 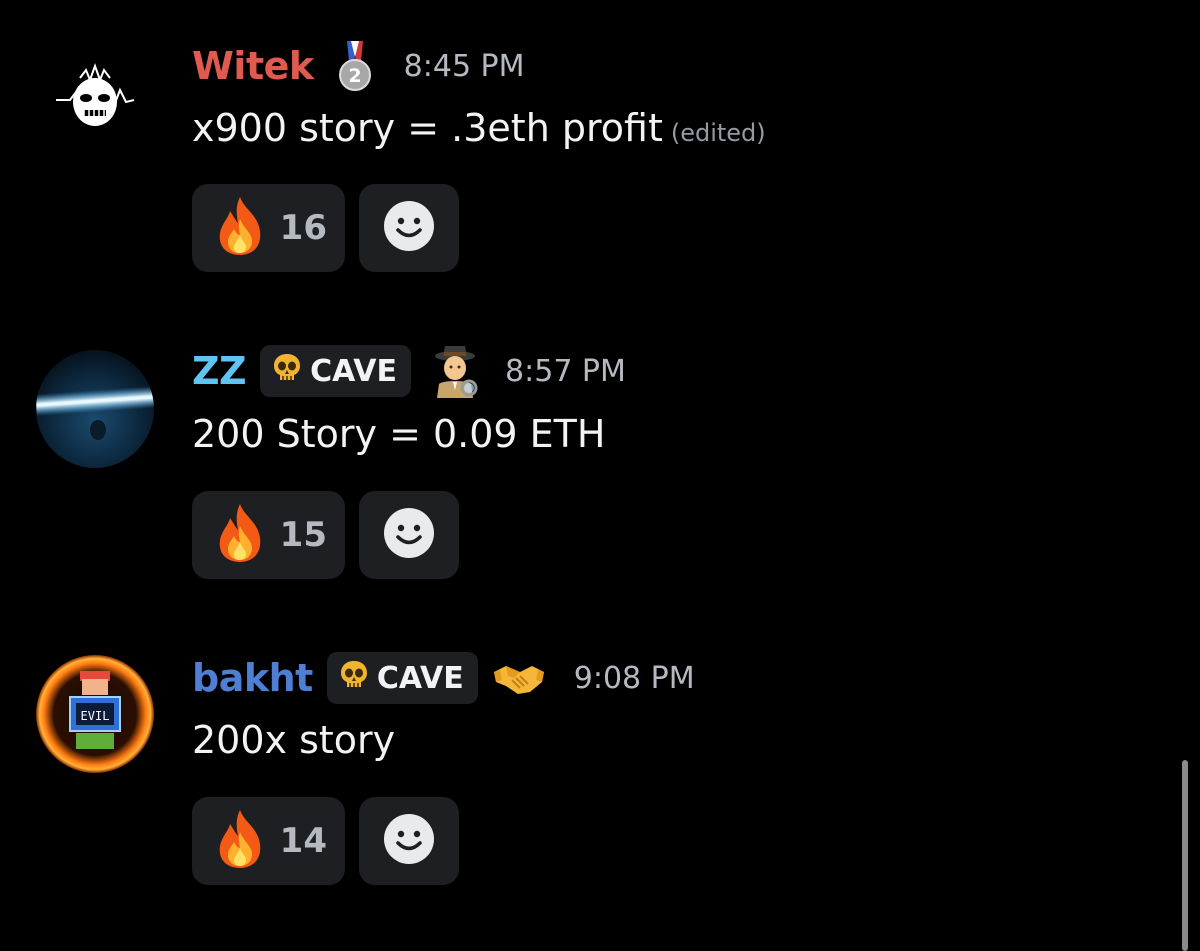 I want to click on message-content: 200x story, so click(x=293, y=740).